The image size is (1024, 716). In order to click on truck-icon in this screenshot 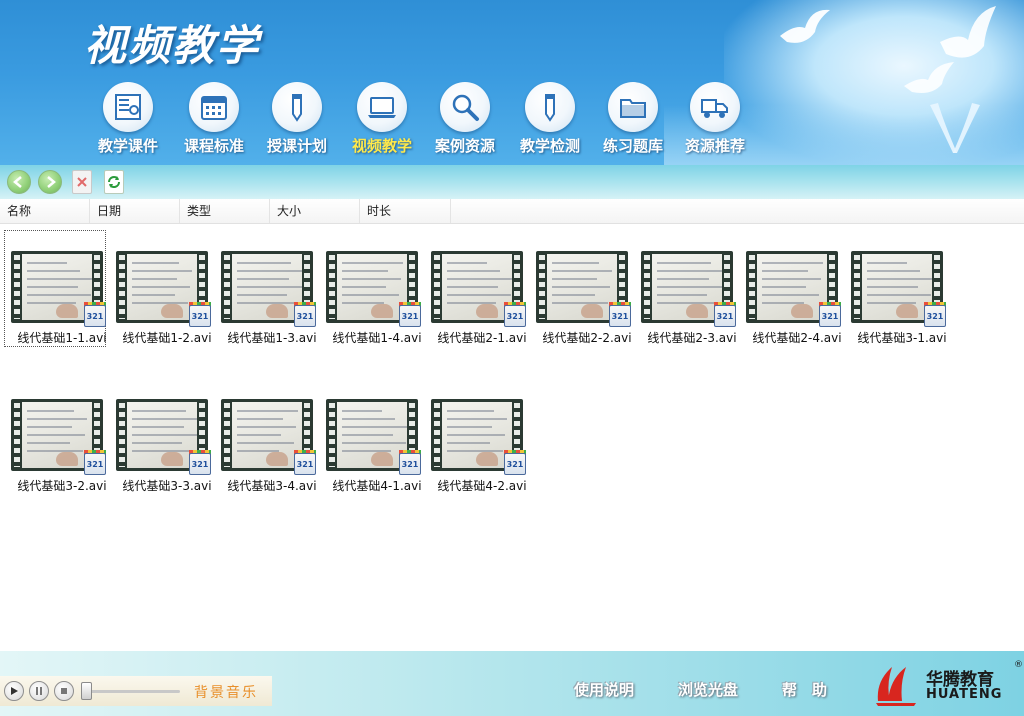, I will do `click(715, 107)`.